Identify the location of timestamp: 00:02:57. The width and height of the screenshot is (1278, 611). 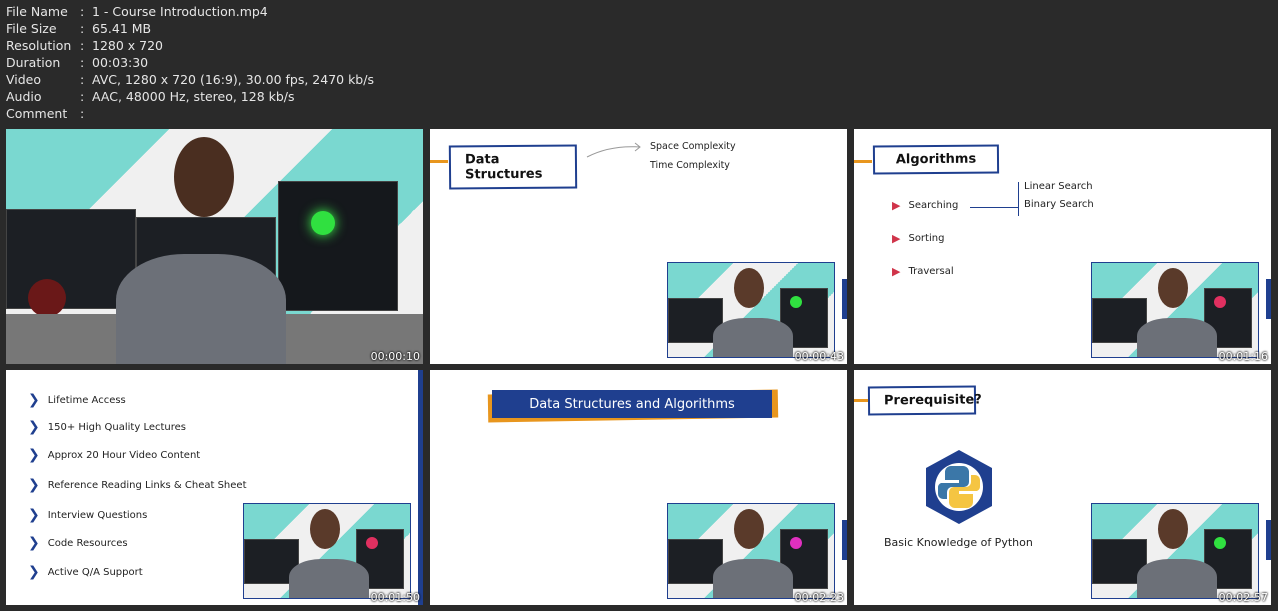
(1243, 597).